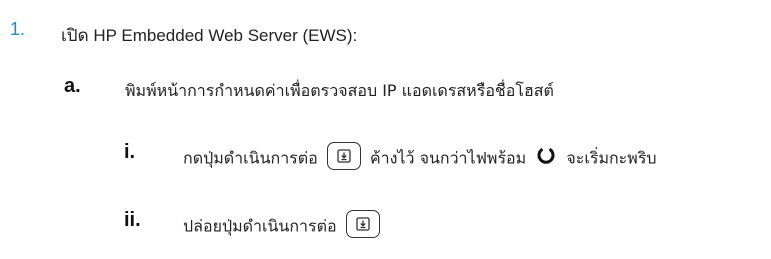 Image resolution: width=771 pixels, height=259 pixels. What do you see at coordinates (18, 29) in the screenshot?
I see `step-1-number: 1.` at bounding box center [18, 29].